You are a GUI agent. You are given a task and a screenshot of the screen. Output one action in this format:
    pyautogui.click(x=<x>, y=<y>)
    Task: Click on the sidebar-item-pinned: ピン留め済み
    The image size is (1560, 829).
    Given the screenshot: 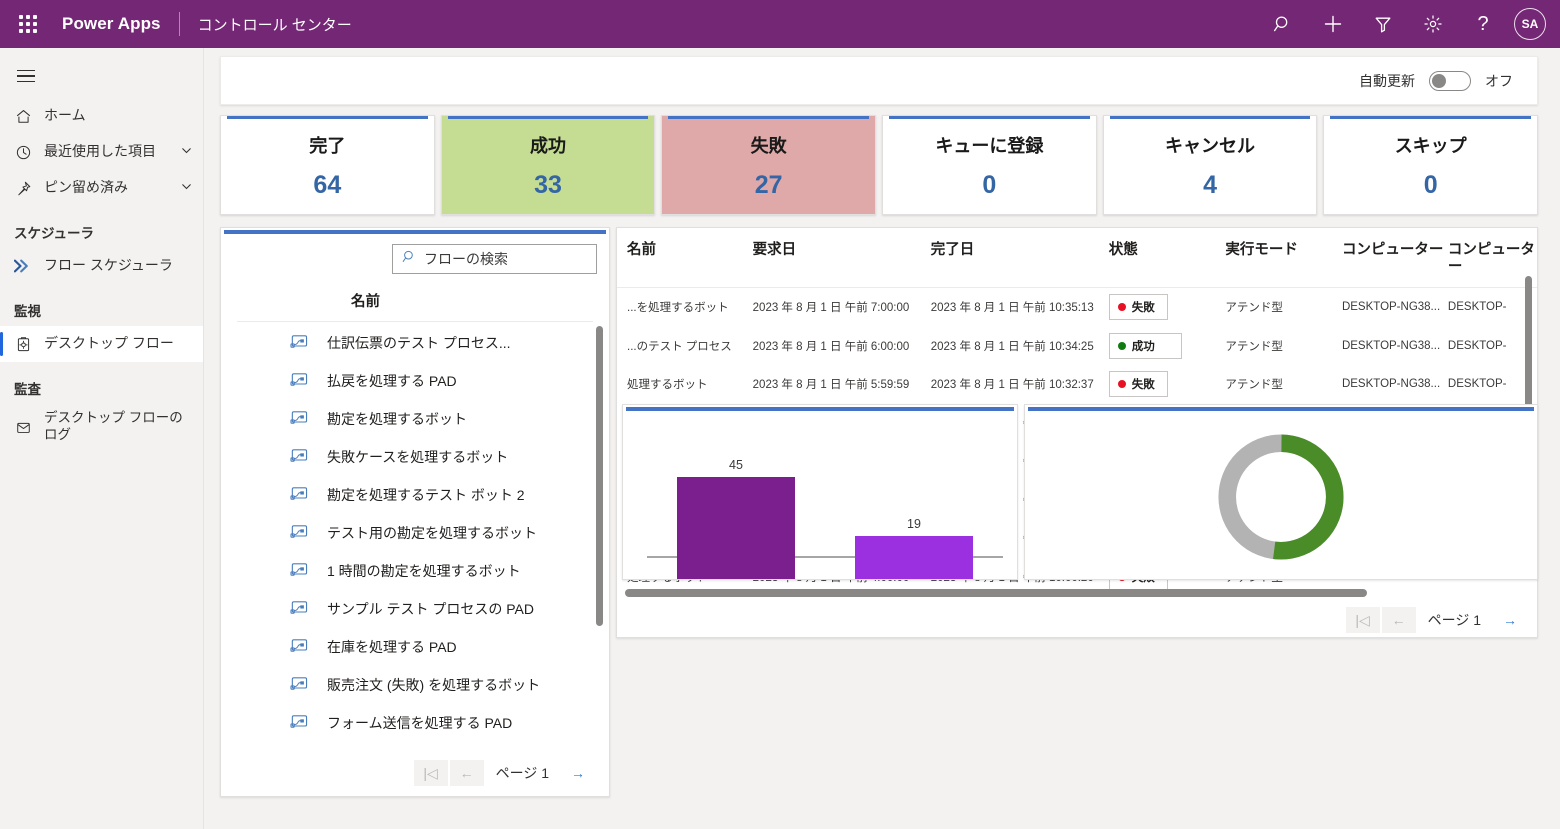 What is the action you would take?
    pyautogui.click(x=101, y=188)
    